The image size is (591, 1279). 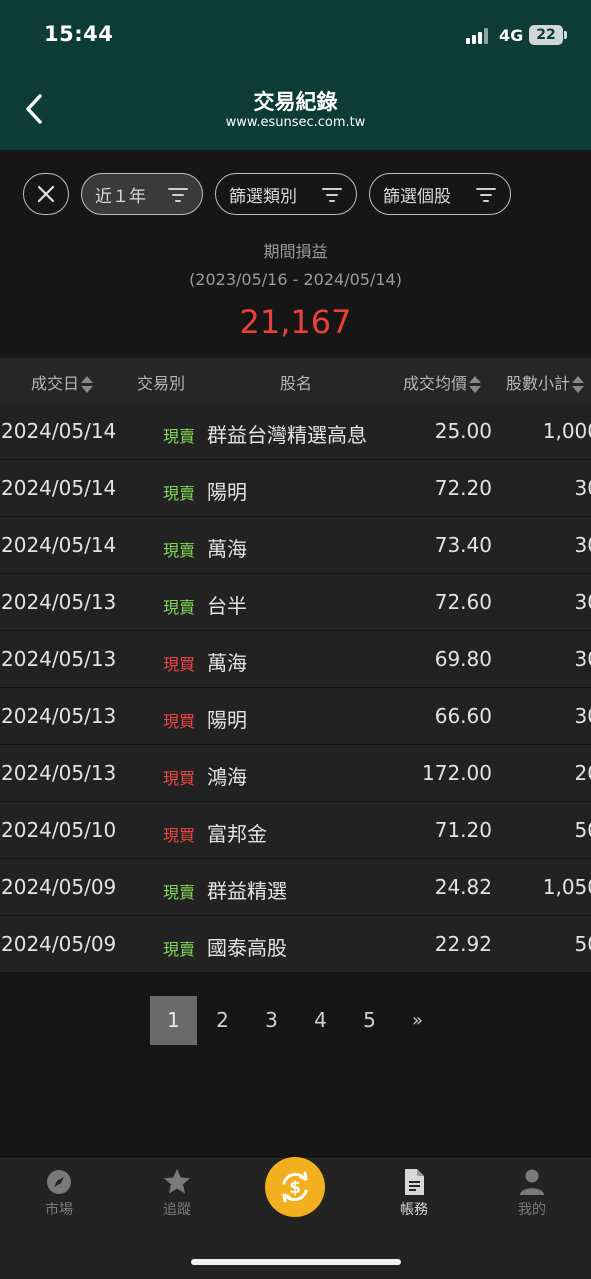 I want to click on stock-filter-label: 篩選個股, so click(x=417, y=196).